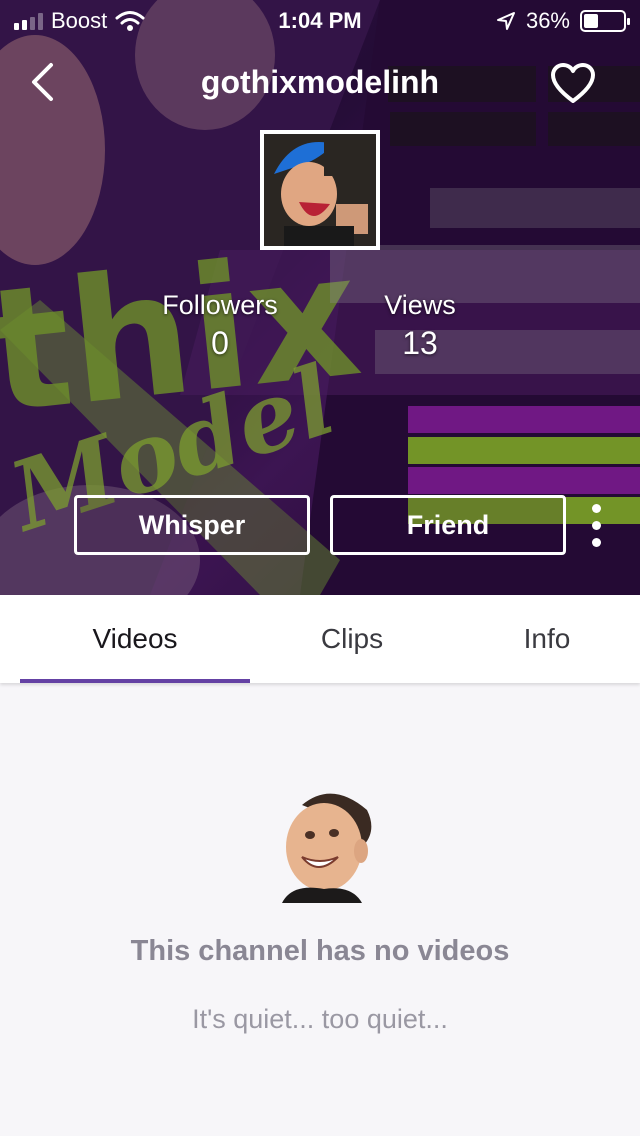 This screenshot has width=640, height=1136. I want to click on battery-group: 36%, so click(563, 21).